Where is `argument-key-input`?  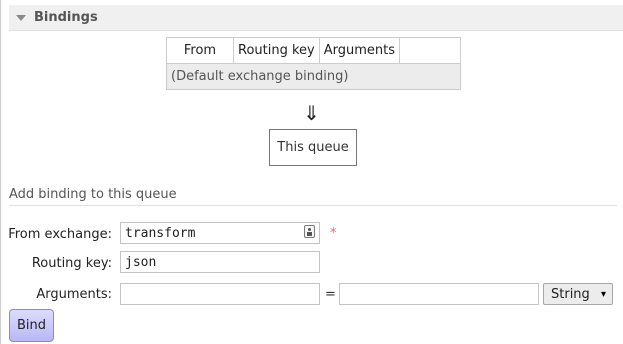 argument-key-input is located at coordinates (220, 294).